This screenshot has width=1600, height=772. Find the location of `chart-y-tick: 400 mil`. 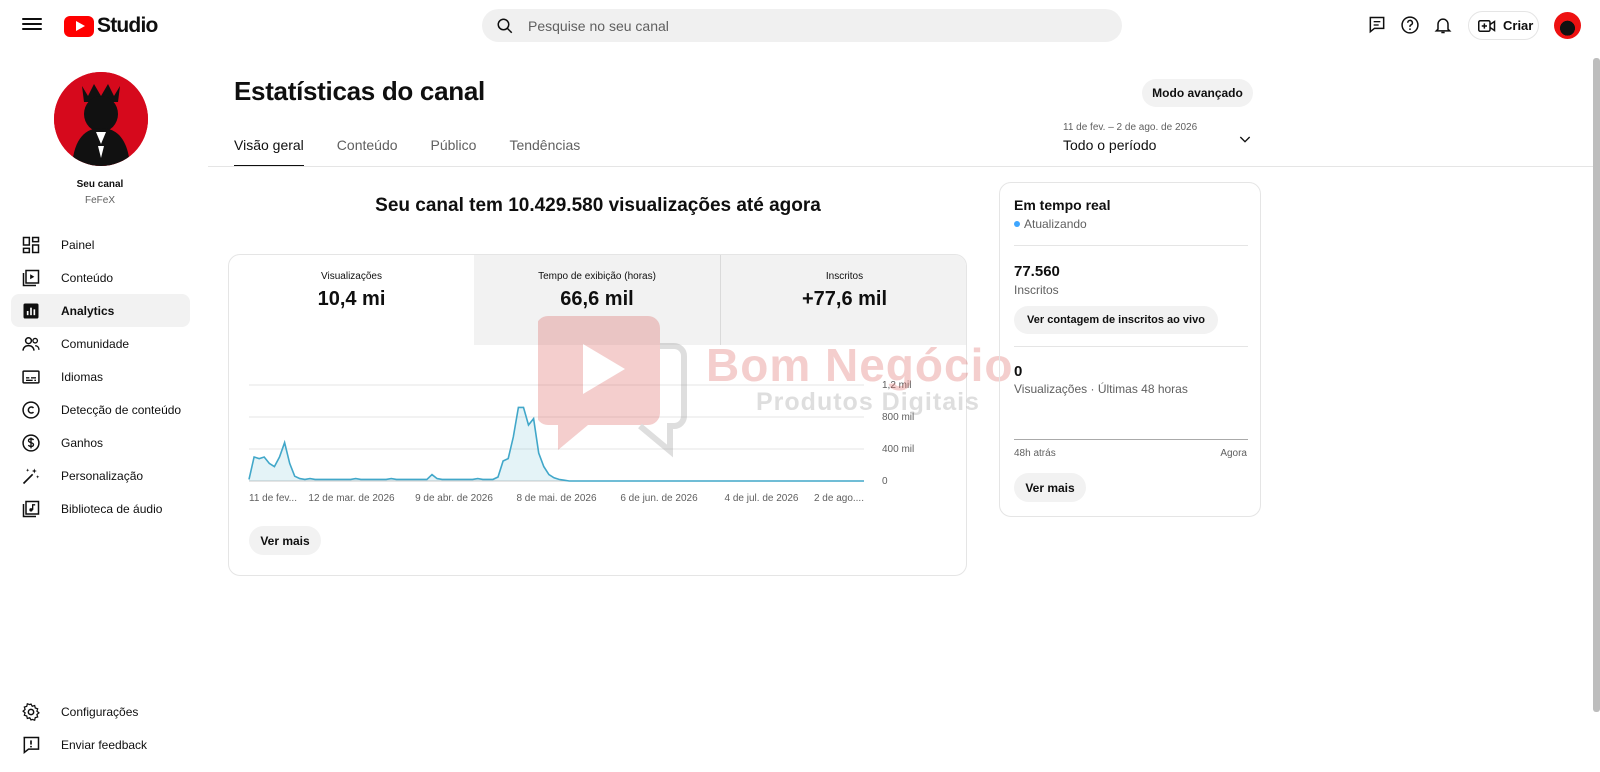

chart-y-tick: 400 mil is located at coordinates (898, 449).